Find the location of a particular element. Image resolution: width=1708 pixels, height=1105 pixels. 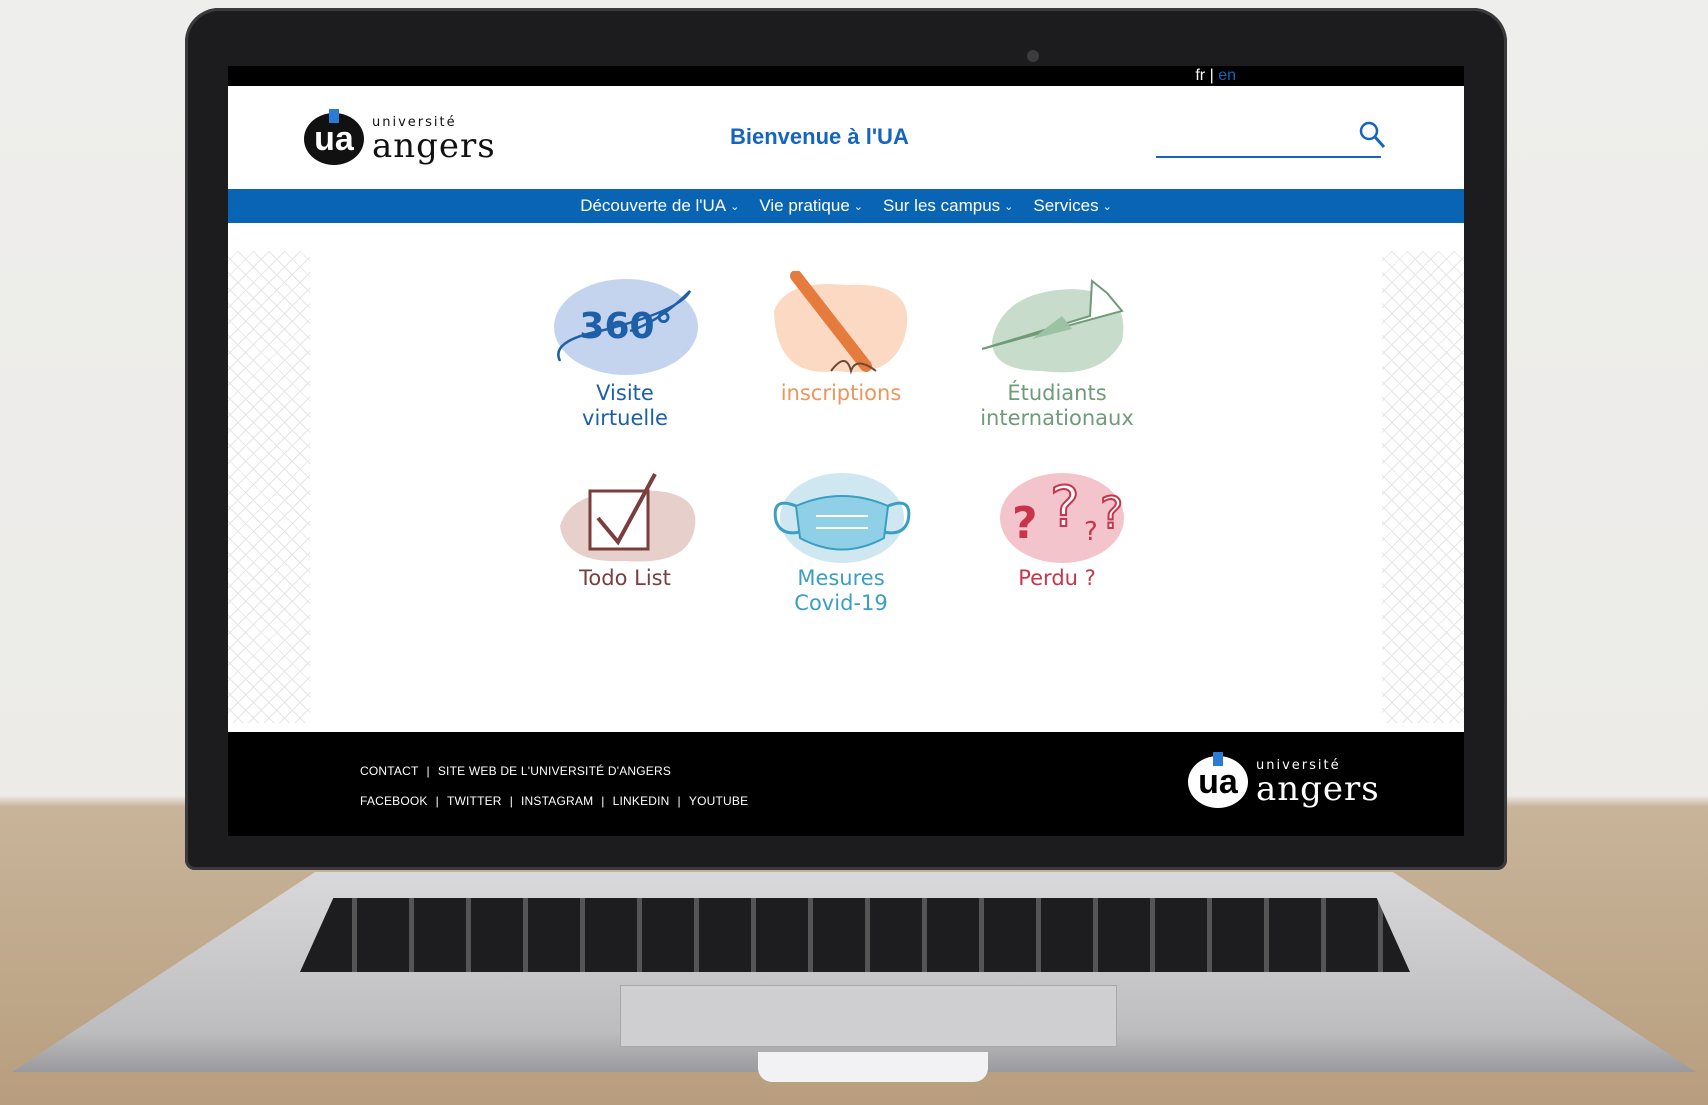

footer-link-facebook: FACEBOOK is located at coordinates (394, 801).